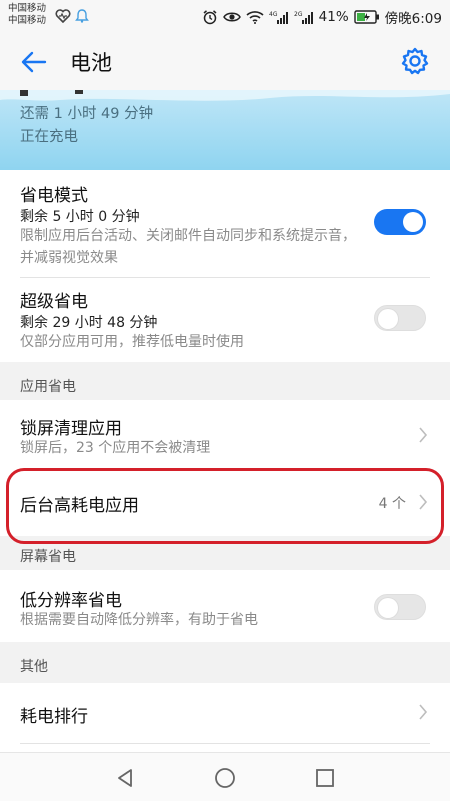 Image resolution: width=450 pixels, height=801 pixels. I want to click on nav-home-circle-icon, so click(225, 778).